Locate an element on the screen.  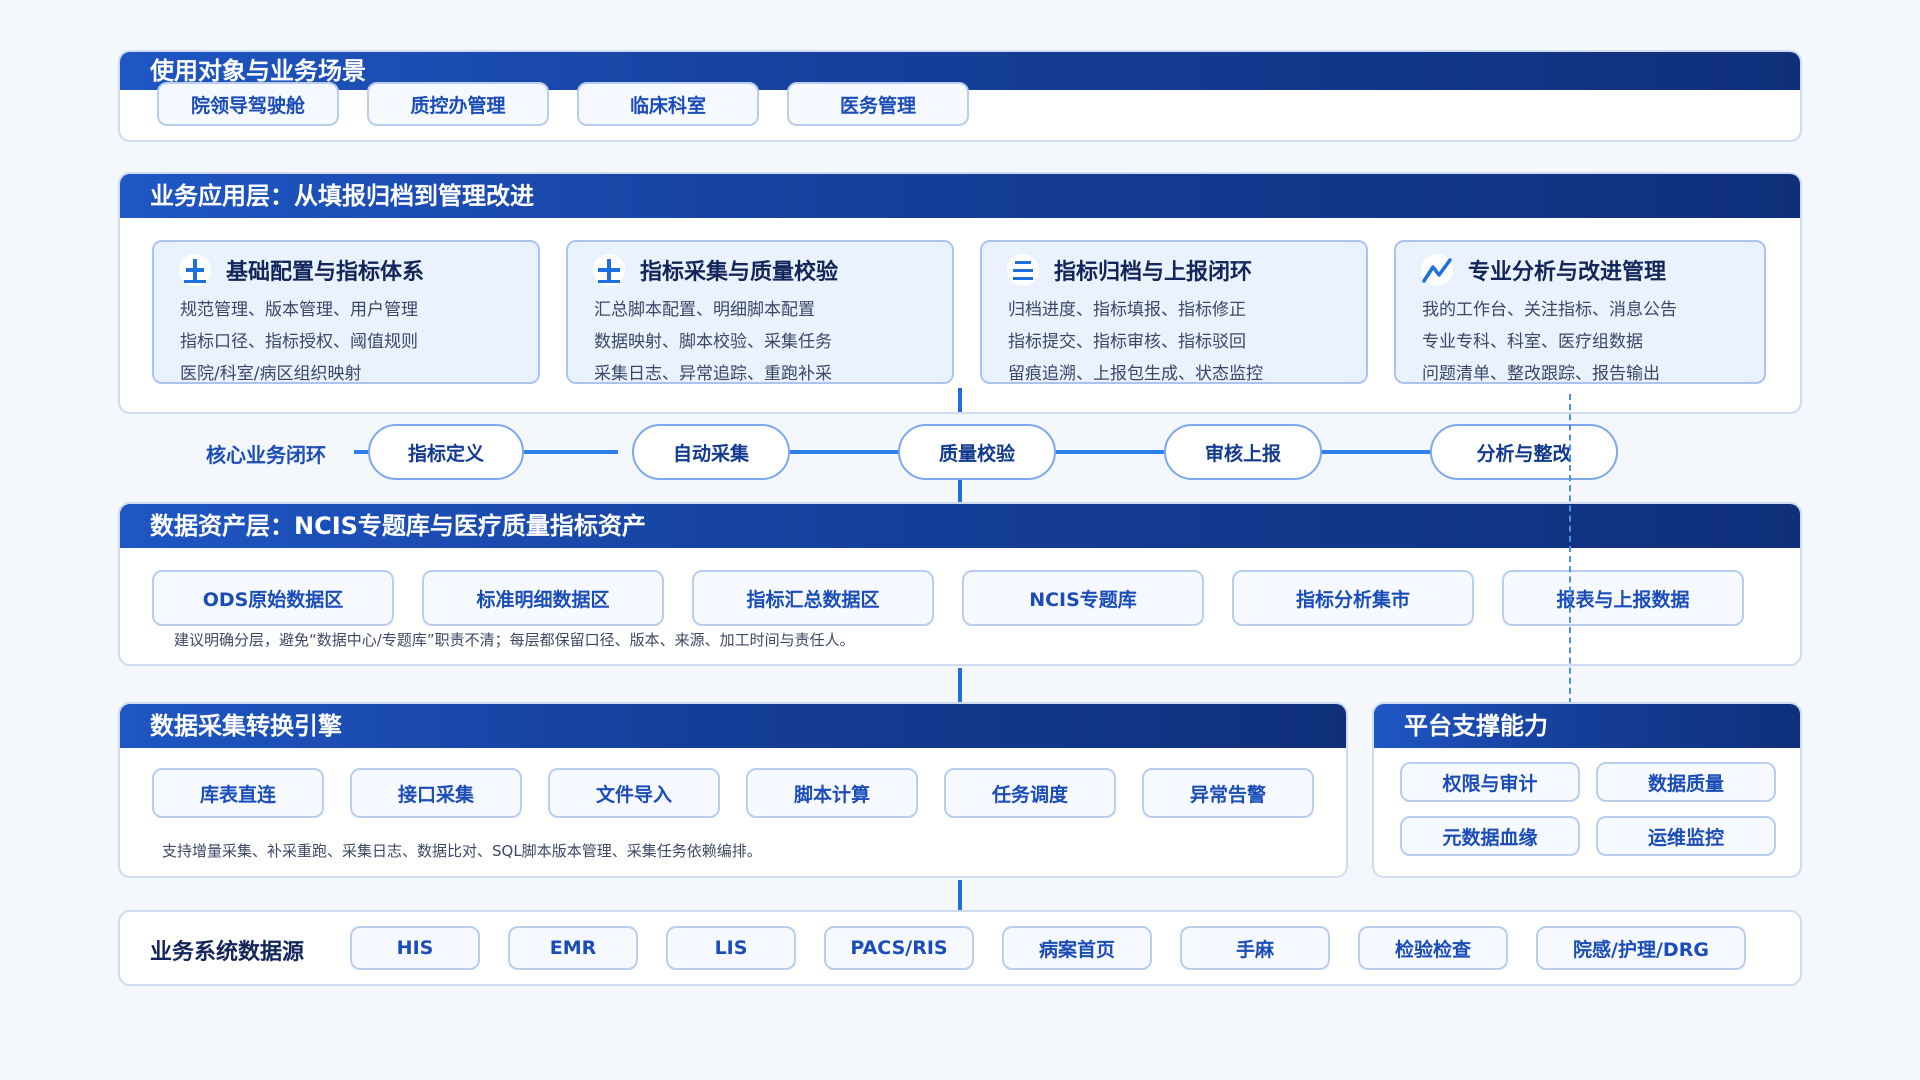
card-line: 留痕追溯、上报包生成、状态监控 is located at coordinates (1135, 374).